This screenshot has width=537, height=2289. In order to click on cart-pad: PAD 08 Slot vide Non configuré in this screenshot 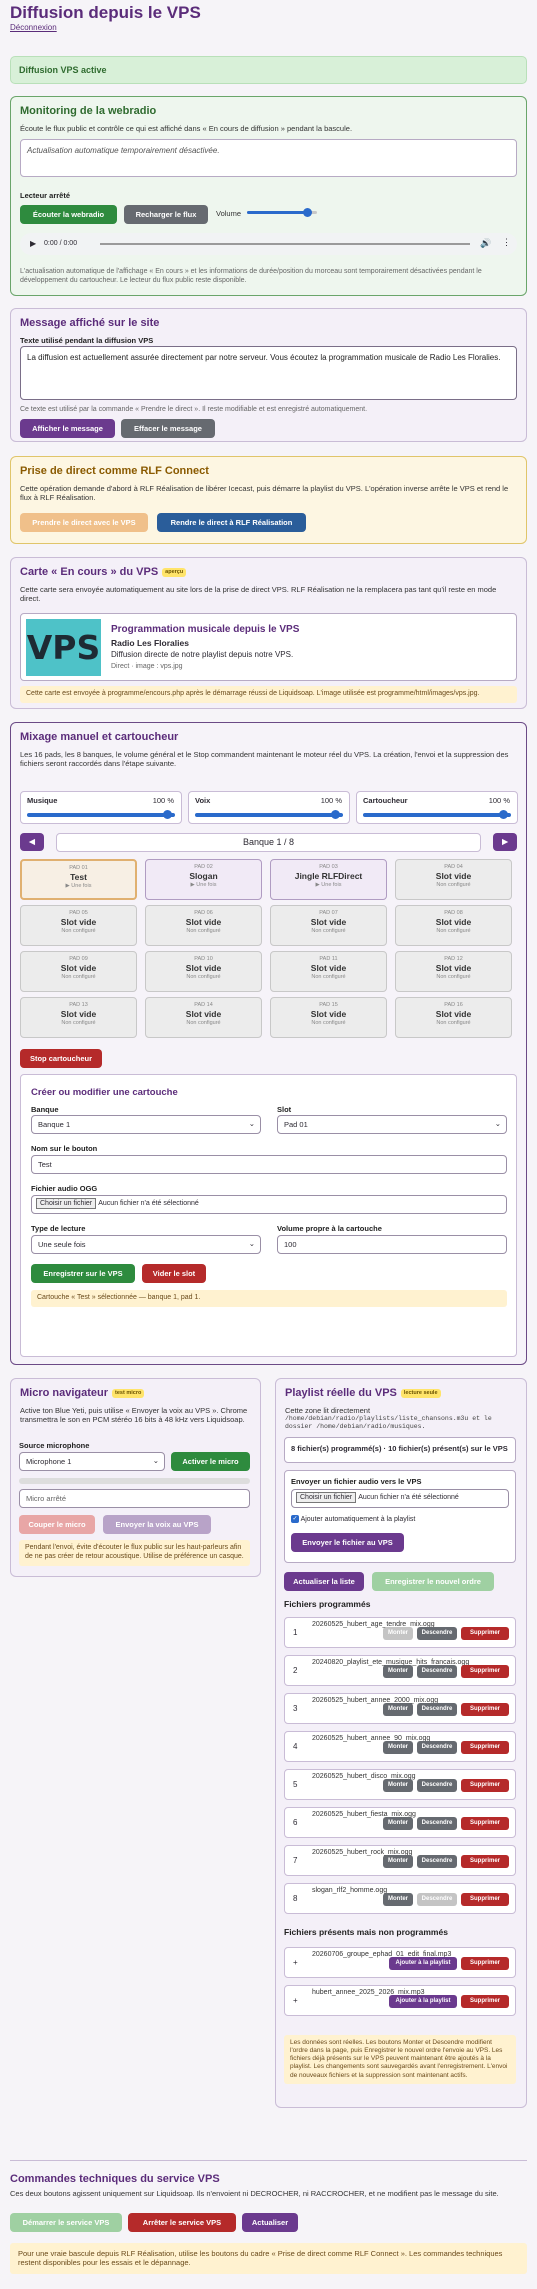, I will do `click(453, 925)`.